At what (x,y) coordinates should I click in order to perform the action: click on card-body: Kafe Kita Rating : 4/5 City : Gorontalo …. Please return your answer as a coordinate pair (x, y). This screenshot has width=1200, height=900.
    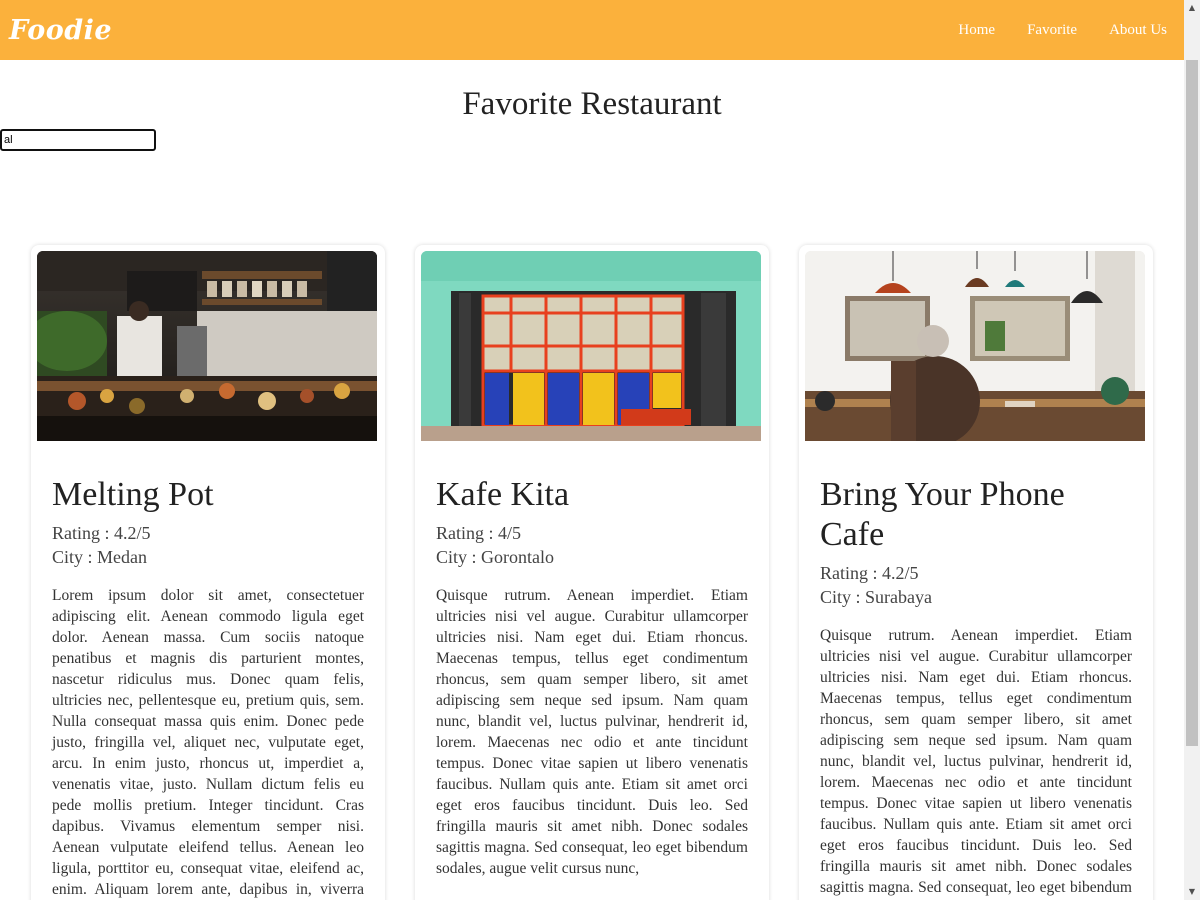
    Looking at the image, I should click on (592, 660).